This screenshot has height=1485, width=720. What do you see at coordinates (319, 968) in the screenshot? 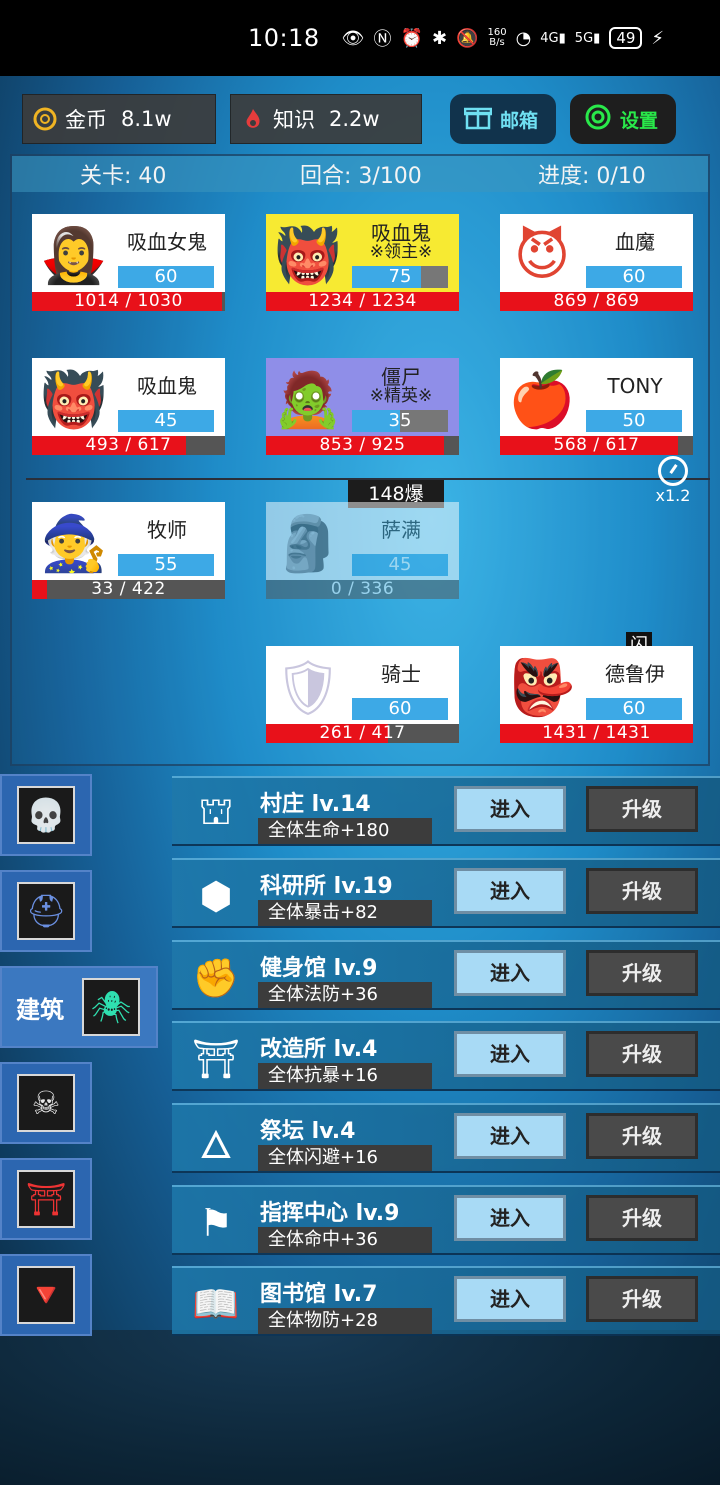
I see `building-name: 健身馆 lv.9` at bounding box center [319, 968].